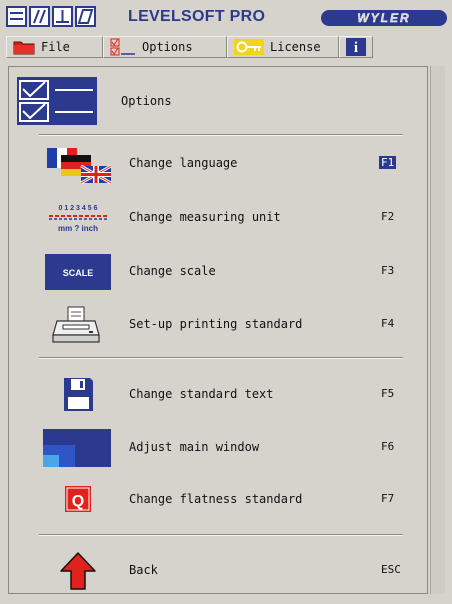  Describe the element at coordinates (221, 135) in the screenshot. I see `header-divider` at that location.